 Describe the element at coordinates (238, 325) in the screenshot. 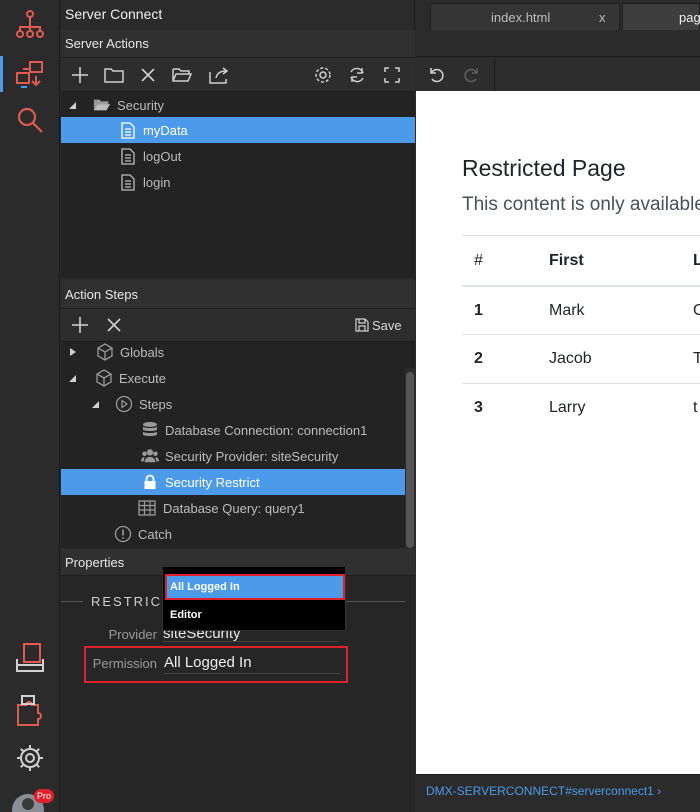

I see `action-steps-toolbar: Save` at that location.